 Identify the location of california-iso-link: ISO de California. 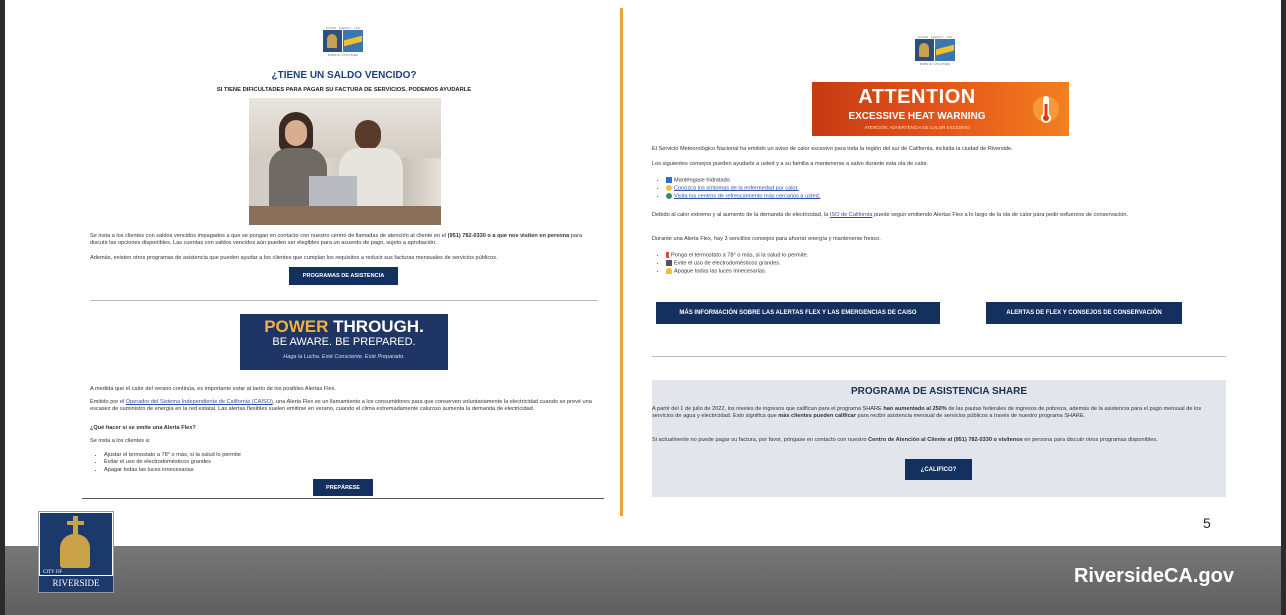
(851, 215).